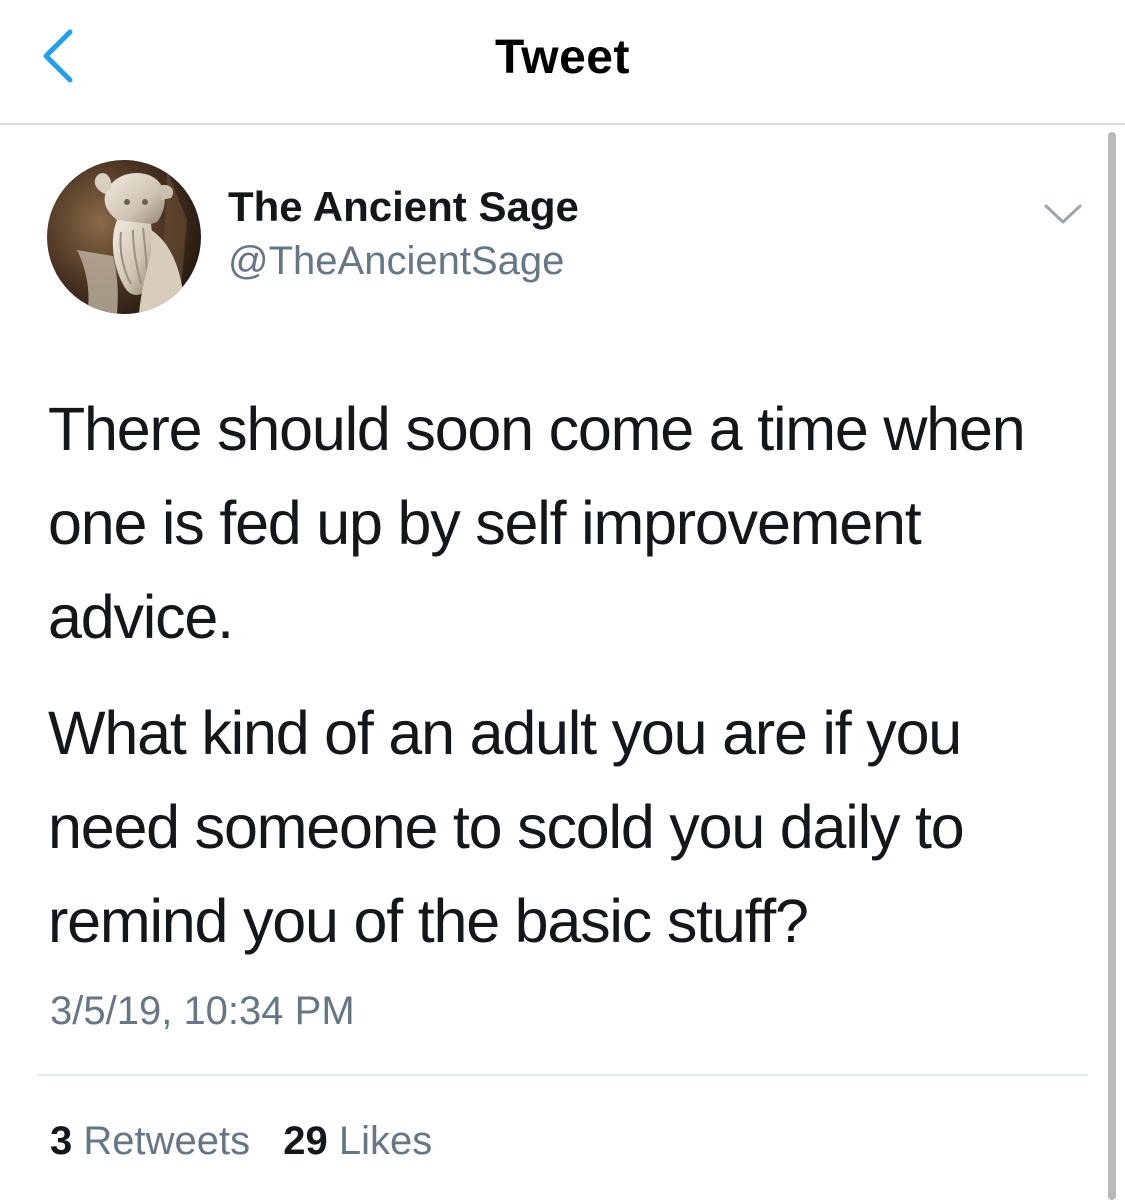  What do you see at coordinates (563, 1075) in the screenshot?
I see `divider` at bounding box center [563, 1075].